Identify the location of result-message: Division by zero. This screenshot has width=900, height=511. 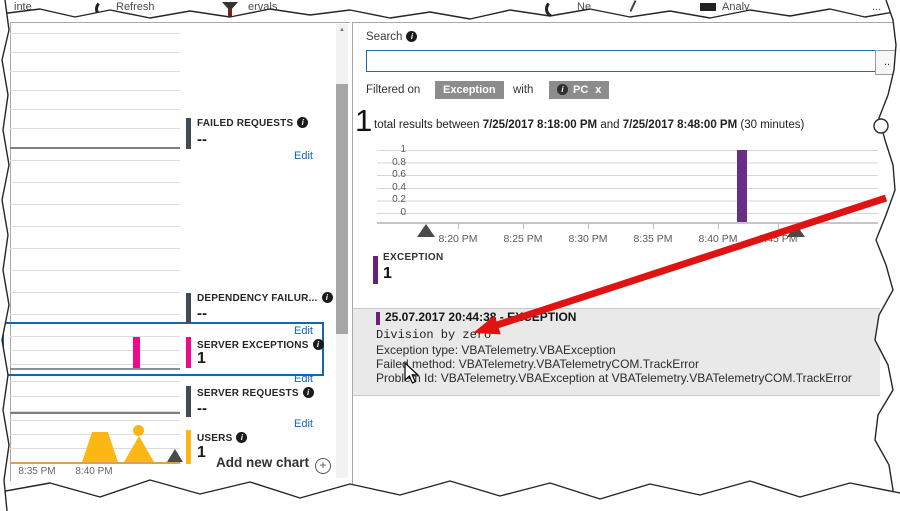
(434, 335).